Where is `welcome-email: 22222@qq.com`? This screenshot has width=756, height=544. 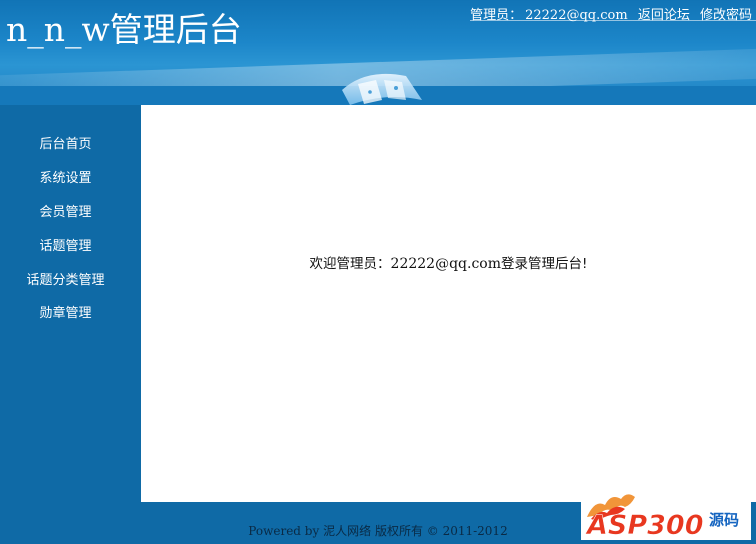 welcome-email: 22222@qq.com is located at coordinates (446, 264).